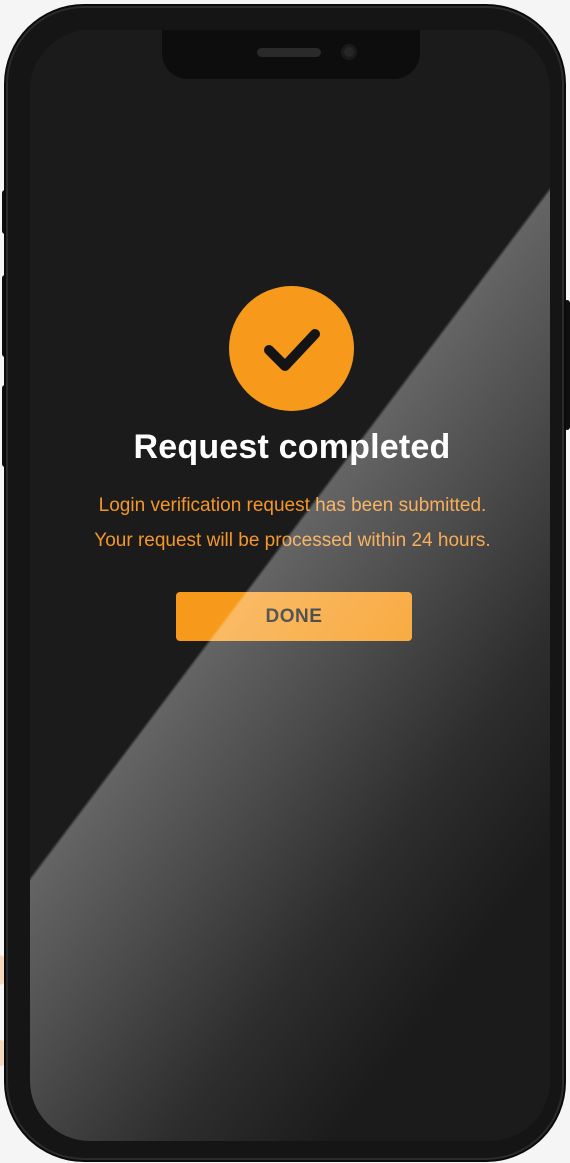 The width and height of the screenshot is (570, 1163). I want to click on phone-notch, so click(291, 54).